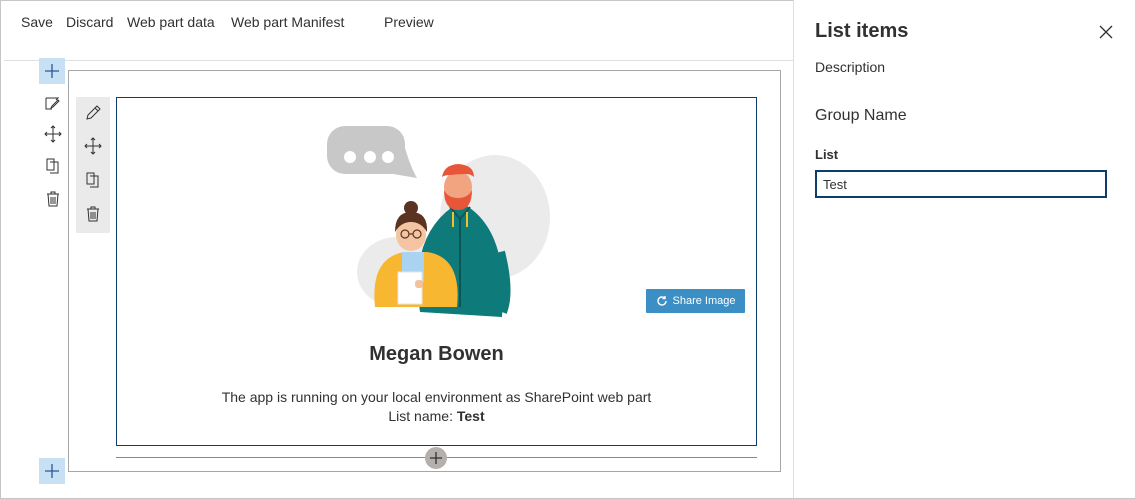  I want to click on duplicate-icon, so click(93, 180).